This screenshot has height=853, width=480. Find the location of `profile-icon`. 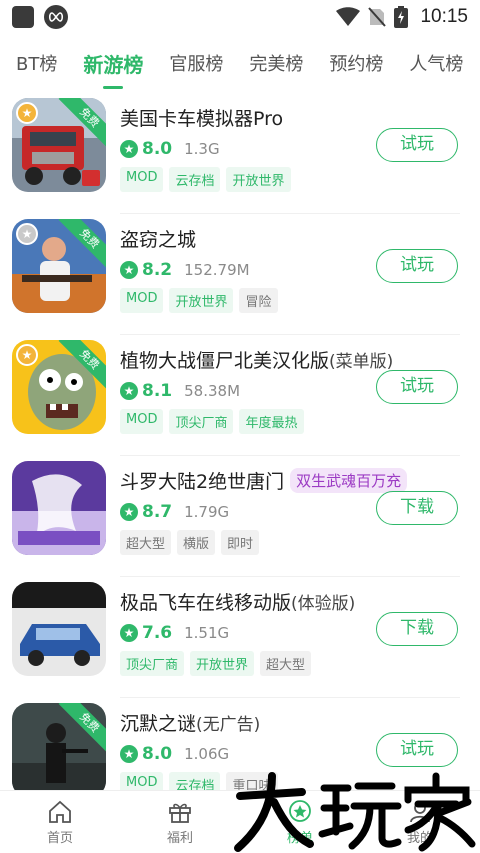

profile-icon is located at coordinates (420, 811).